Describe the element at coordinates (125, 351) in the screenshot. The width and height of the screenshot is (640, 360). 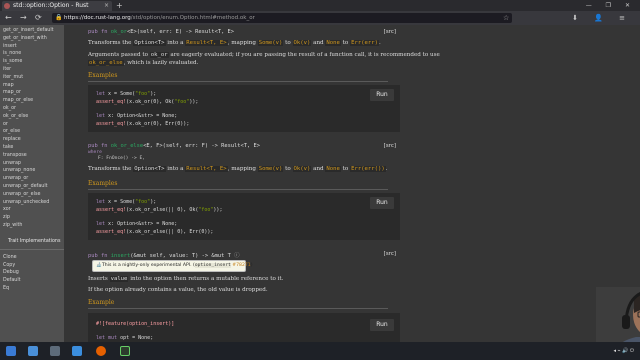
I see `terminal-icon` at that location.